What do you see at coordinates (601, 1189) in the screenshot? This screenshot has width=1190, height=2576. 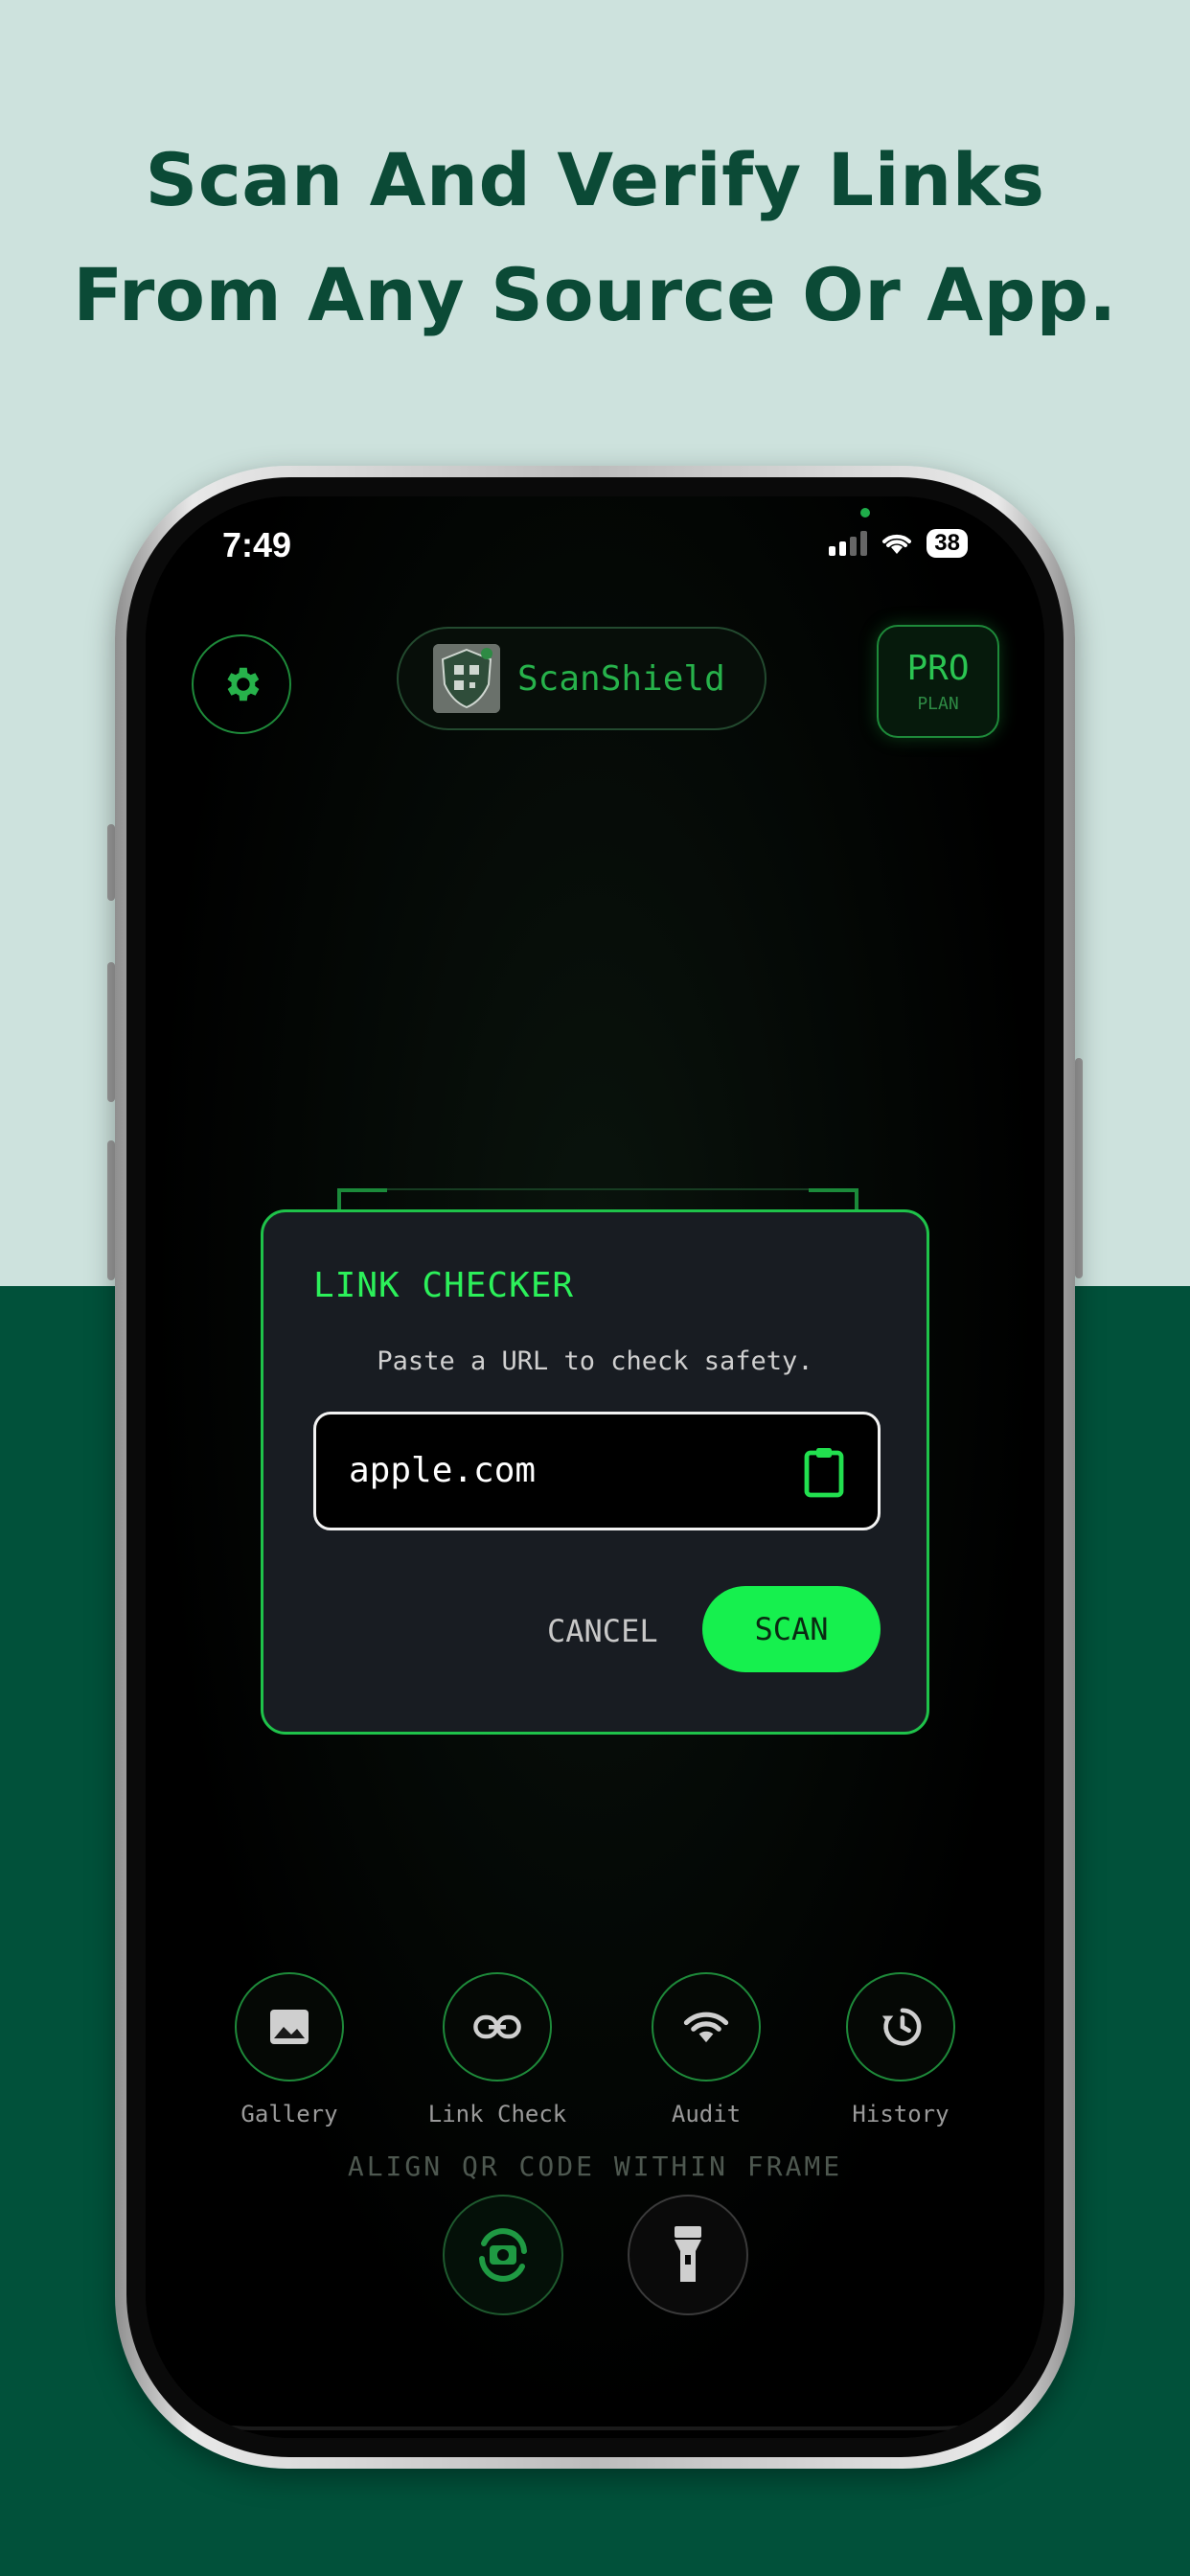 I see `scan-frame-top-edge` at bounding box center [601, 1189].